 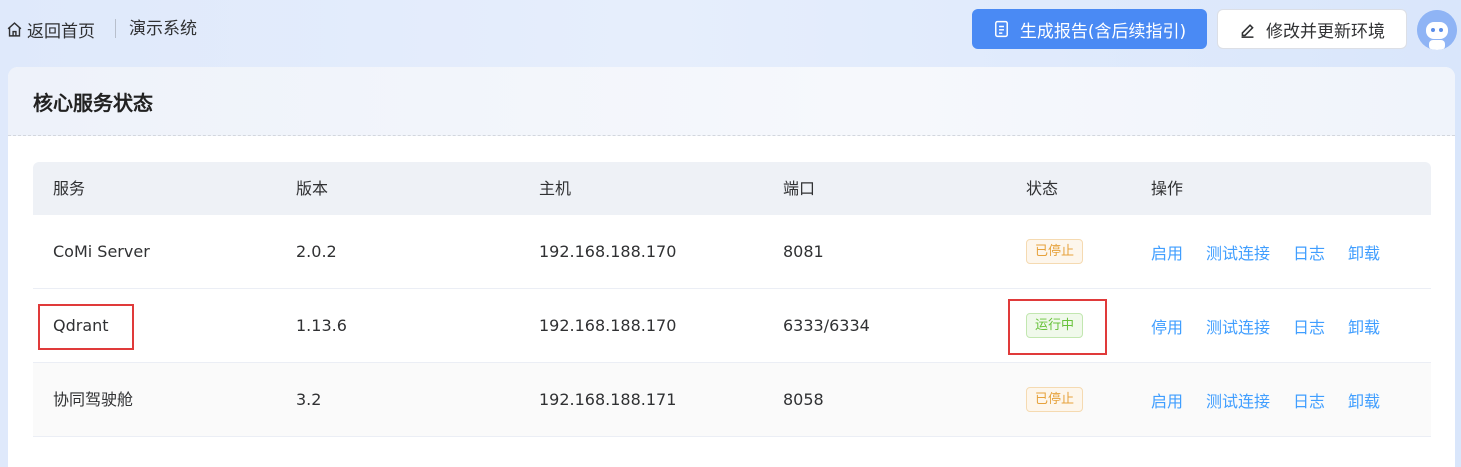 I want to click on user-avatar, so click(x=1437, y=30).